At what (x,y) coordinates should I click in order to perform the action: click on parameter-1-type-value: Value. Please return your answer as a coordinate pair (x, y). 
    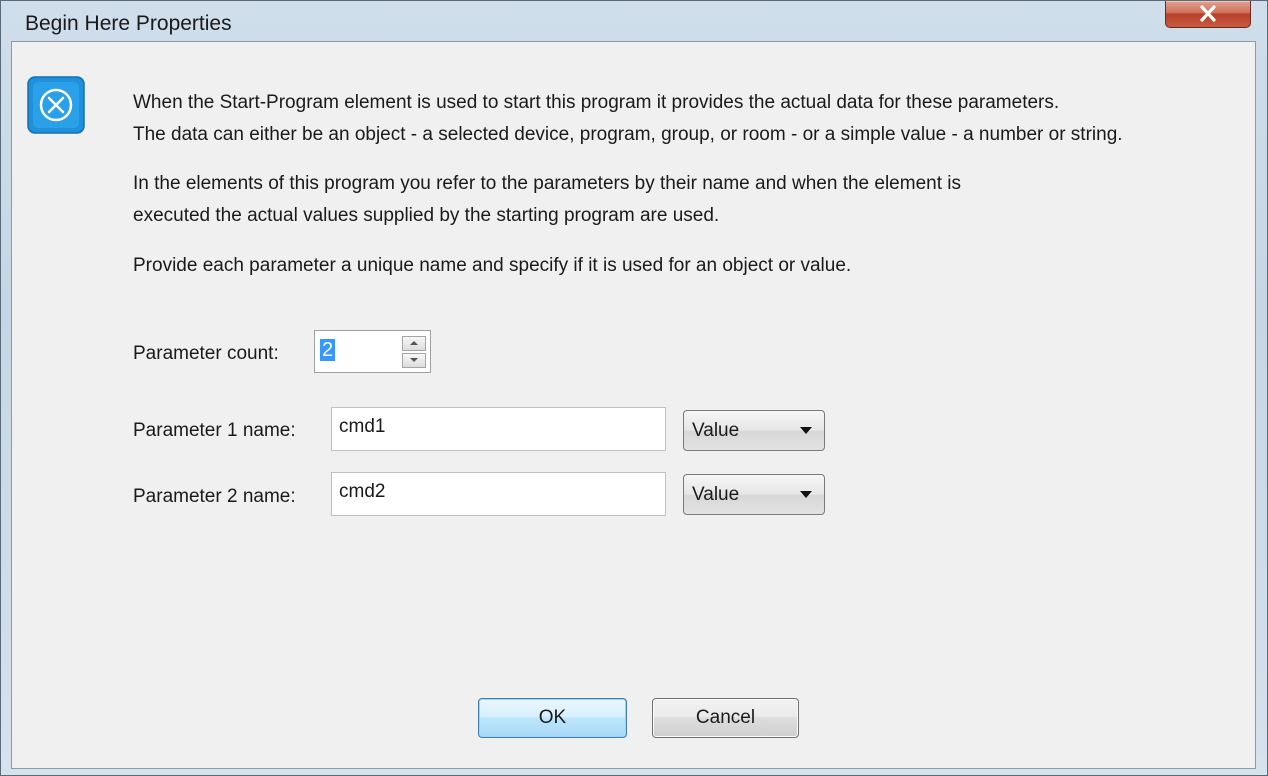
    Looking at the image, I should click on (716, 430).